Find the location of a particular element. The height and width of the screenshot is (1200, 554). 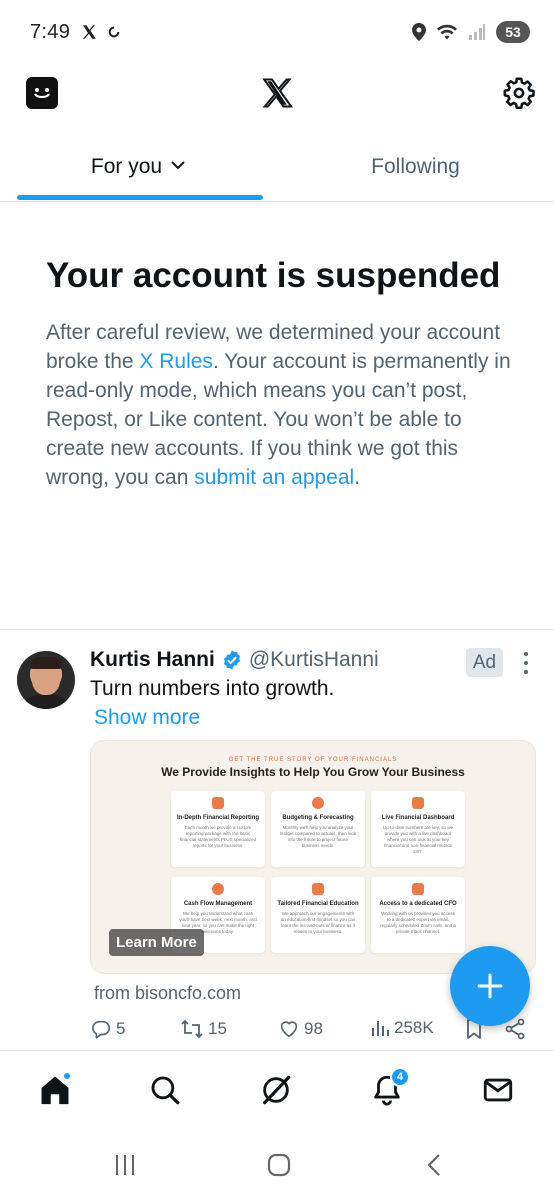

recent-apps-icon is located at coordinates (125, 1165).